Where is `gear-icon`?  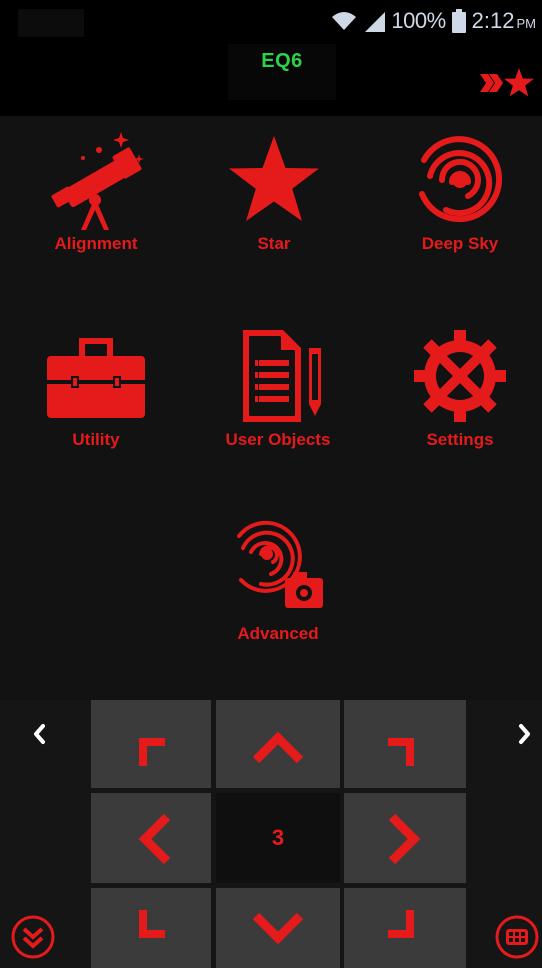
gear-icon is located at coordinates (460, 376).